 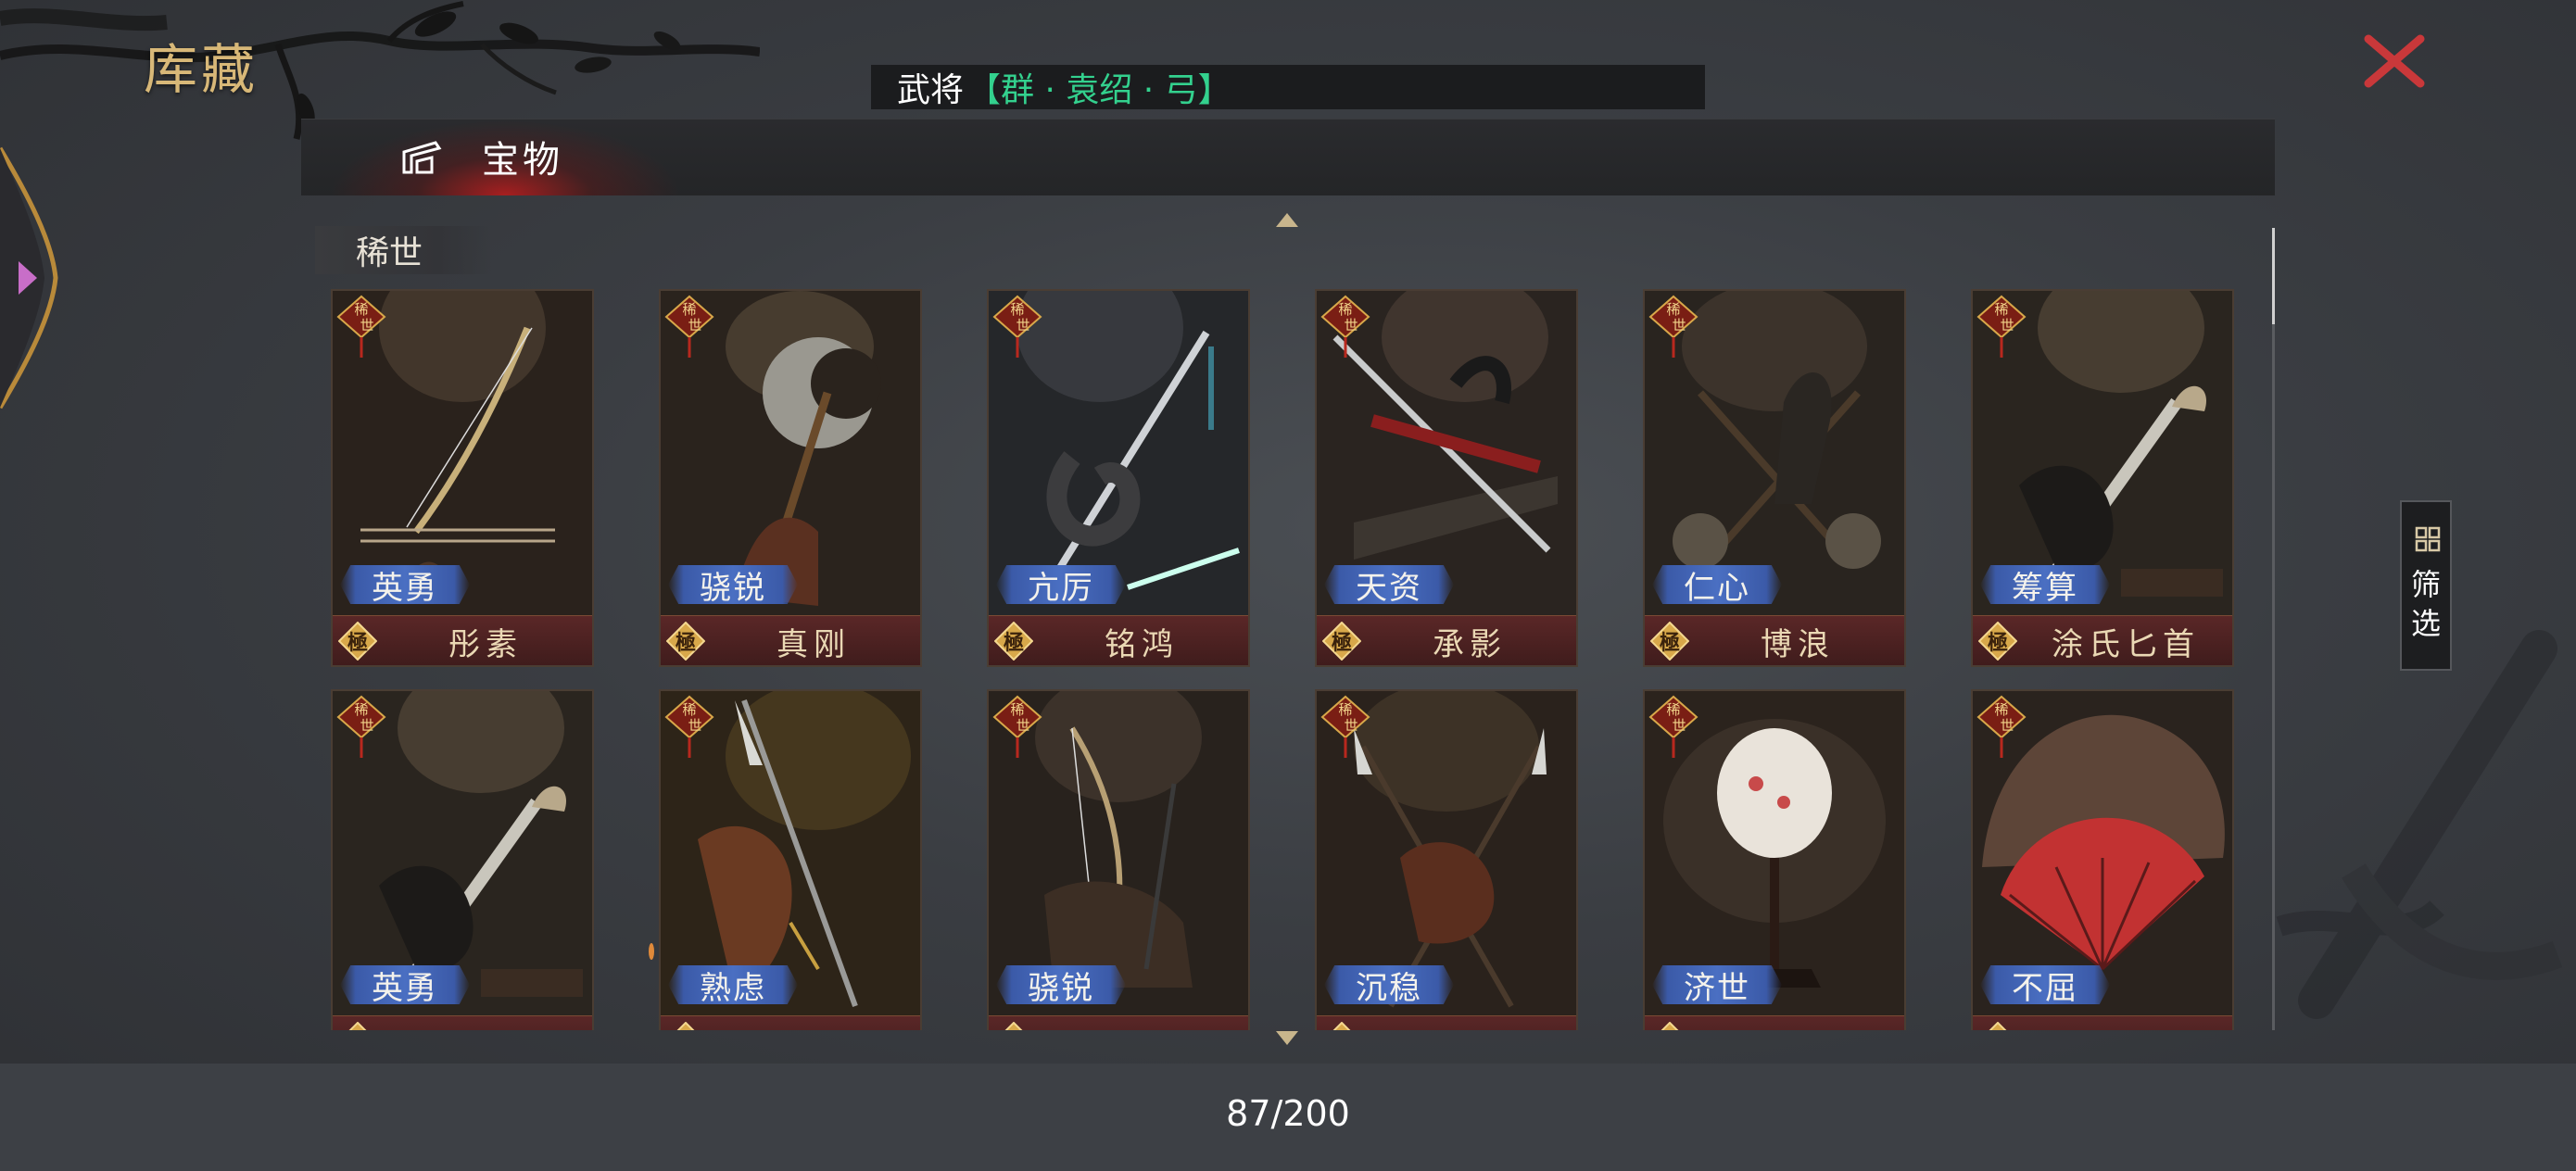 I want to click on treasure-card: 稀世沉稳極, so click(x=1446, y=860).